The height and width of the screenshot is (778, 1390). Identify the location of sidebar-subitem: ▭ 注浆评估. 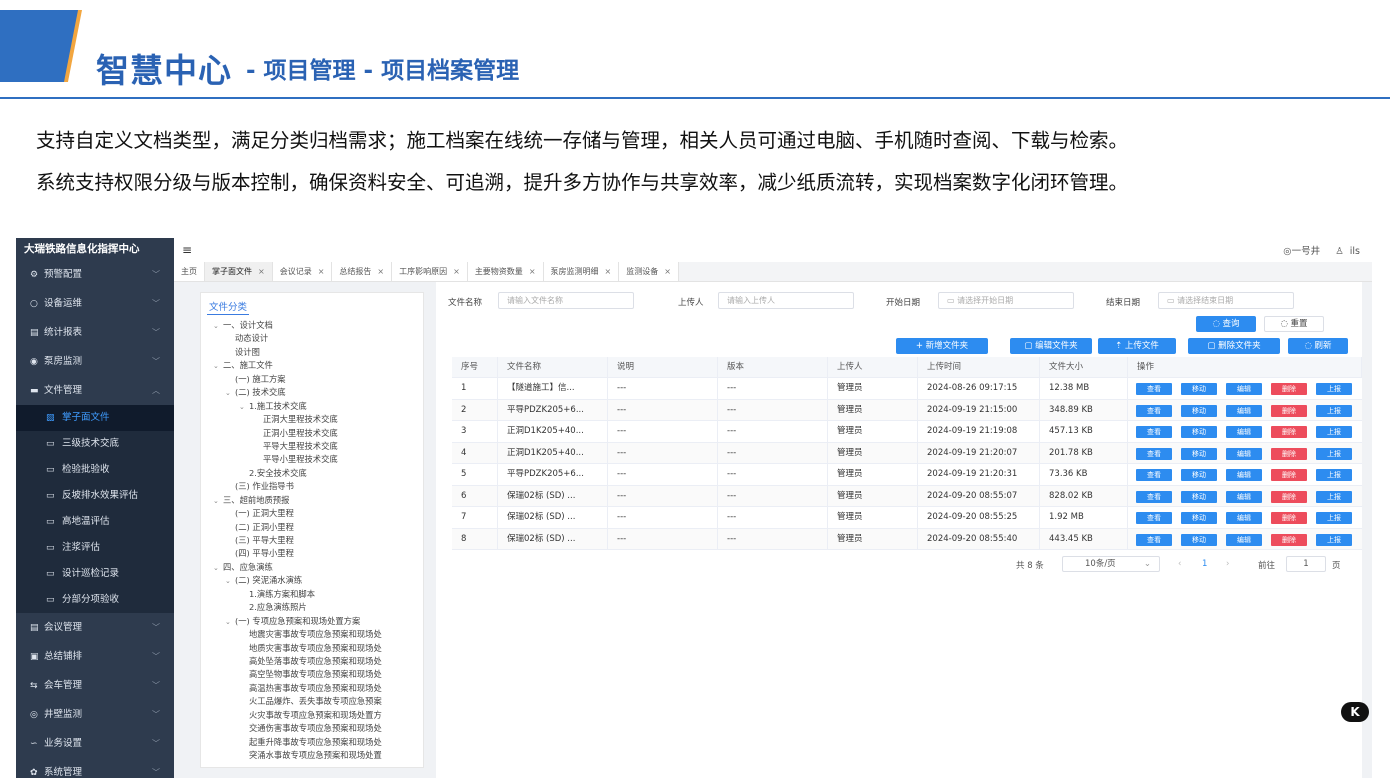
(95, 548).